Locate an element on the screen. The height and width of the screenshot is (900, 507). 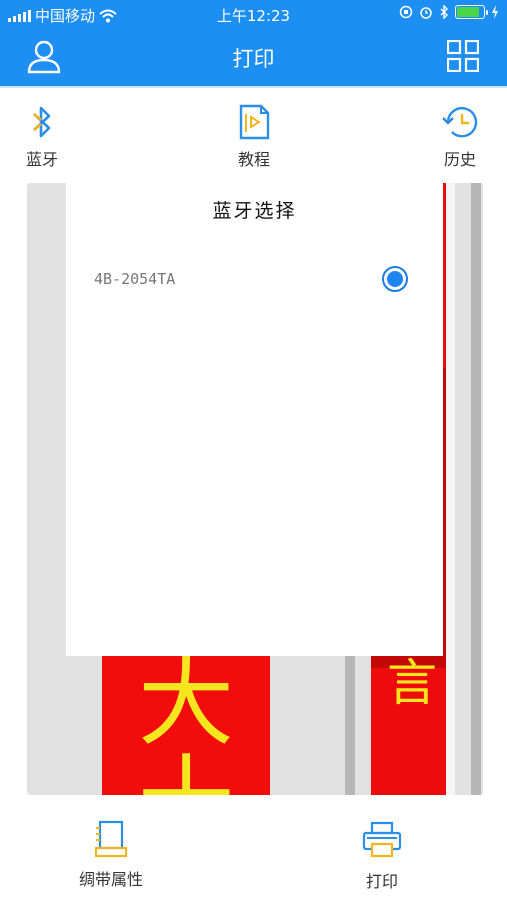
ribbon-properties-button: 绸带属性 is located at coordinates (111, 854).